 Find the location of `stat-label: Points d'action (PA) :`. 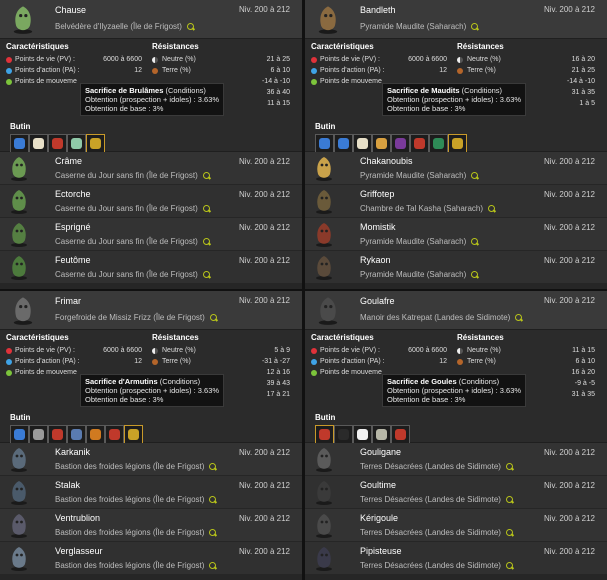

stat-label: Points d'action (PA) : is located at coordinates (352, 70).